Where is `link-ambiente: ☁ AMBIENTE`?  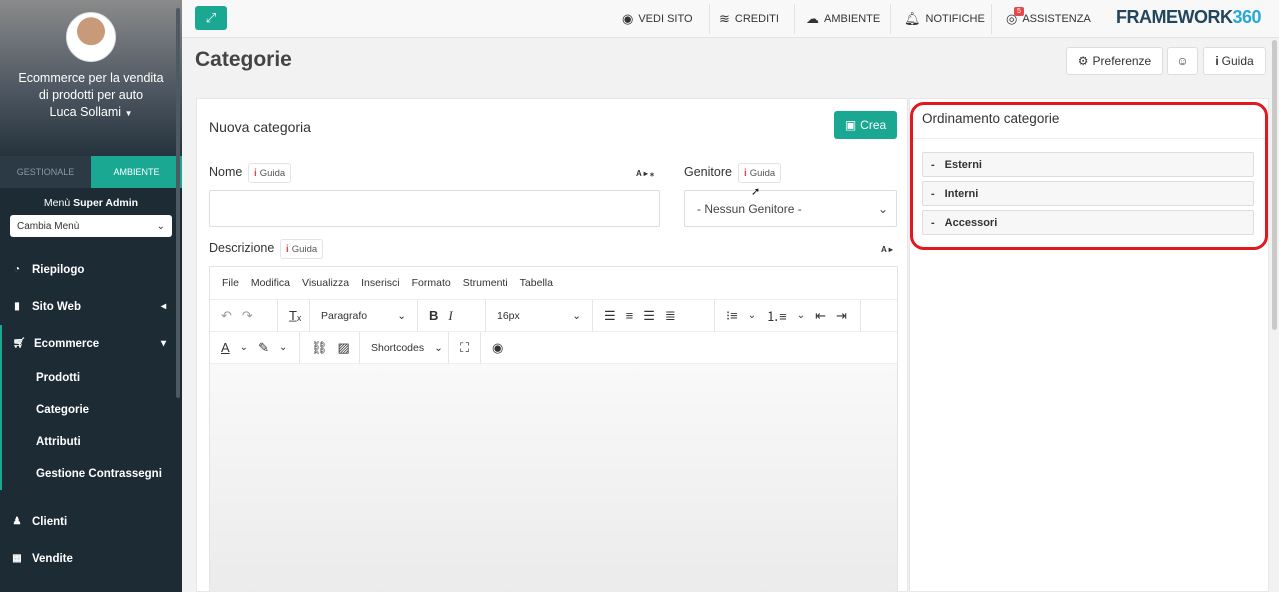 link-ambiente: ☁ AMBIENTE is located at coordinates (843, 19).